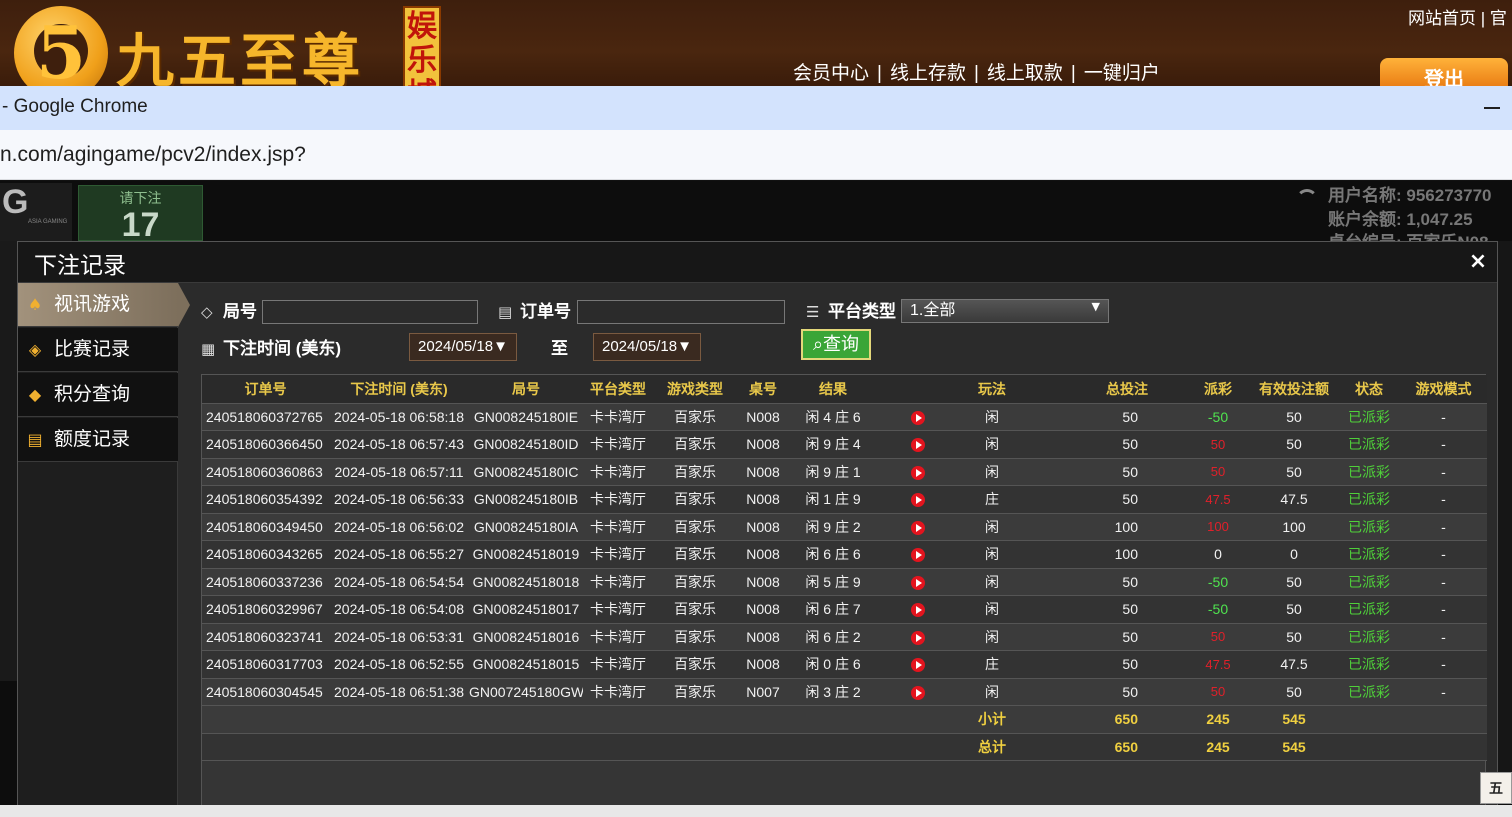  Describe the element at coordinates (1444, 72) in the screenshot. I see `logout-button: 登出` at that location.